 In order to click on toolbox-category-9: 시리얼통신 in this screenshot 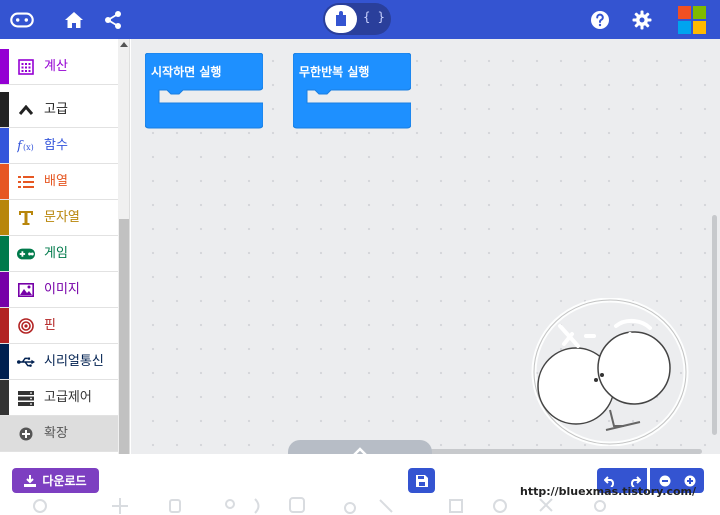, I will do `click(59, 362)`.